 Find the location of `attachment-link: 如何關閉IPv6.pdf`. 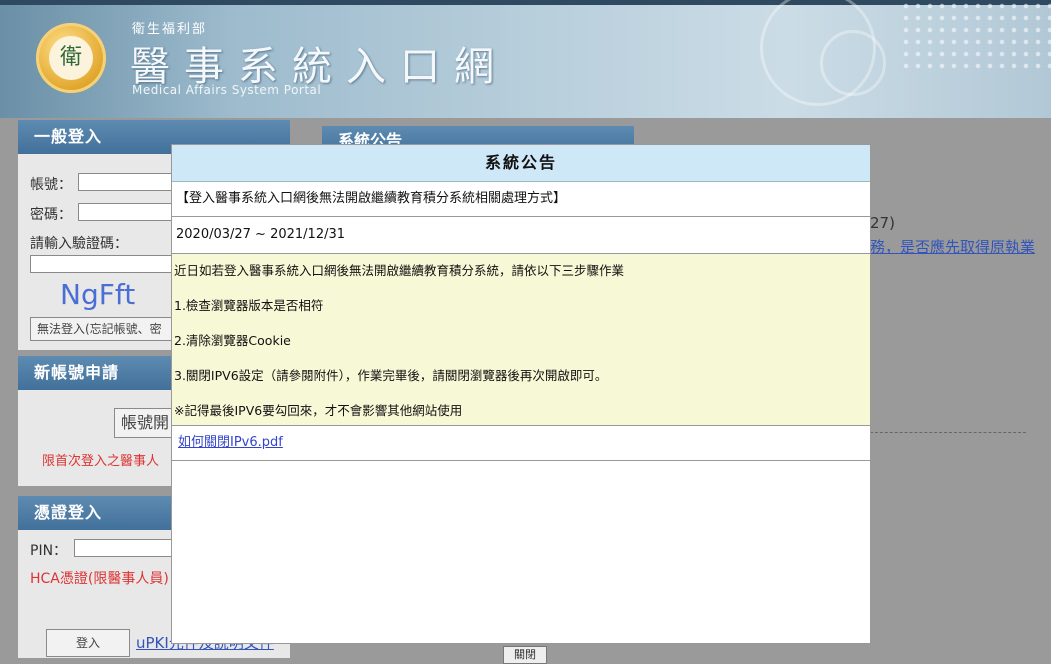

attachment-link: 如何關閉IPv6.pdf is located at coordinates (230, 442).